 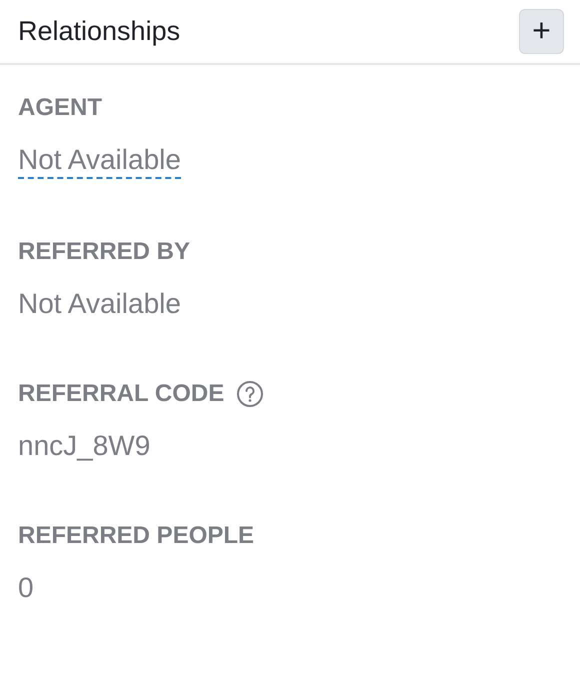 I want to click on field-label: REFERRAL CODE, so click(x=121, y=394).